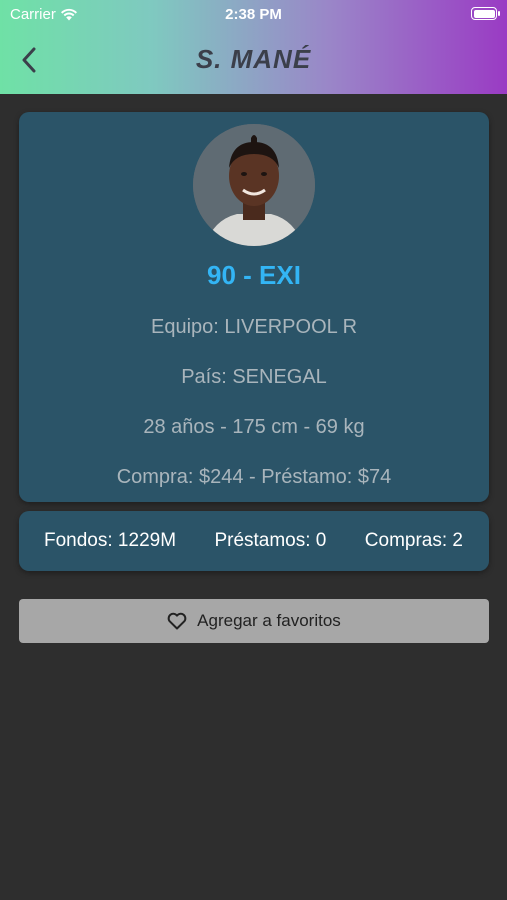 This screenshot has width=507, height=900. I want to click on navigation-bar: Carrier 2:38 PM S. MANÉ, so click(253, 47).